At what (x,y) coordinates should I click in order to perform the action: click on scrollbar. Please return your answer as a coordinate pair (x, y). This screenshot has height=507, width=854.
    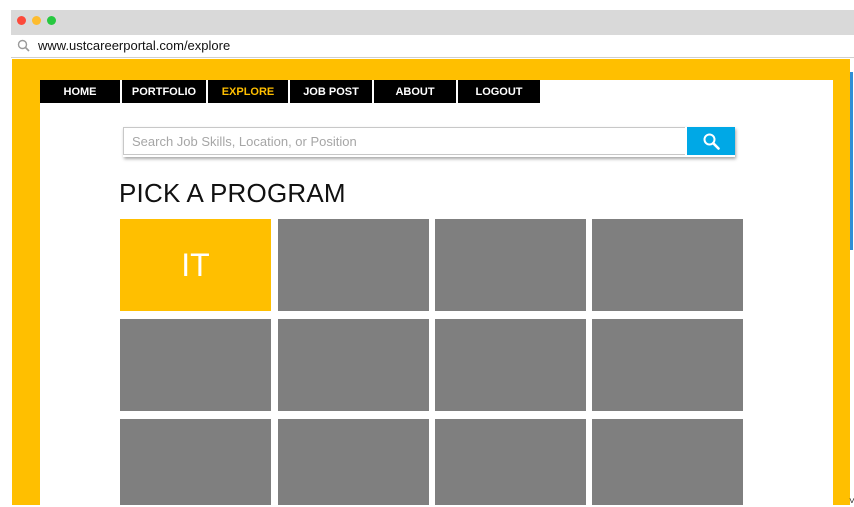
    Looking at the image, I should click on (851, 161).